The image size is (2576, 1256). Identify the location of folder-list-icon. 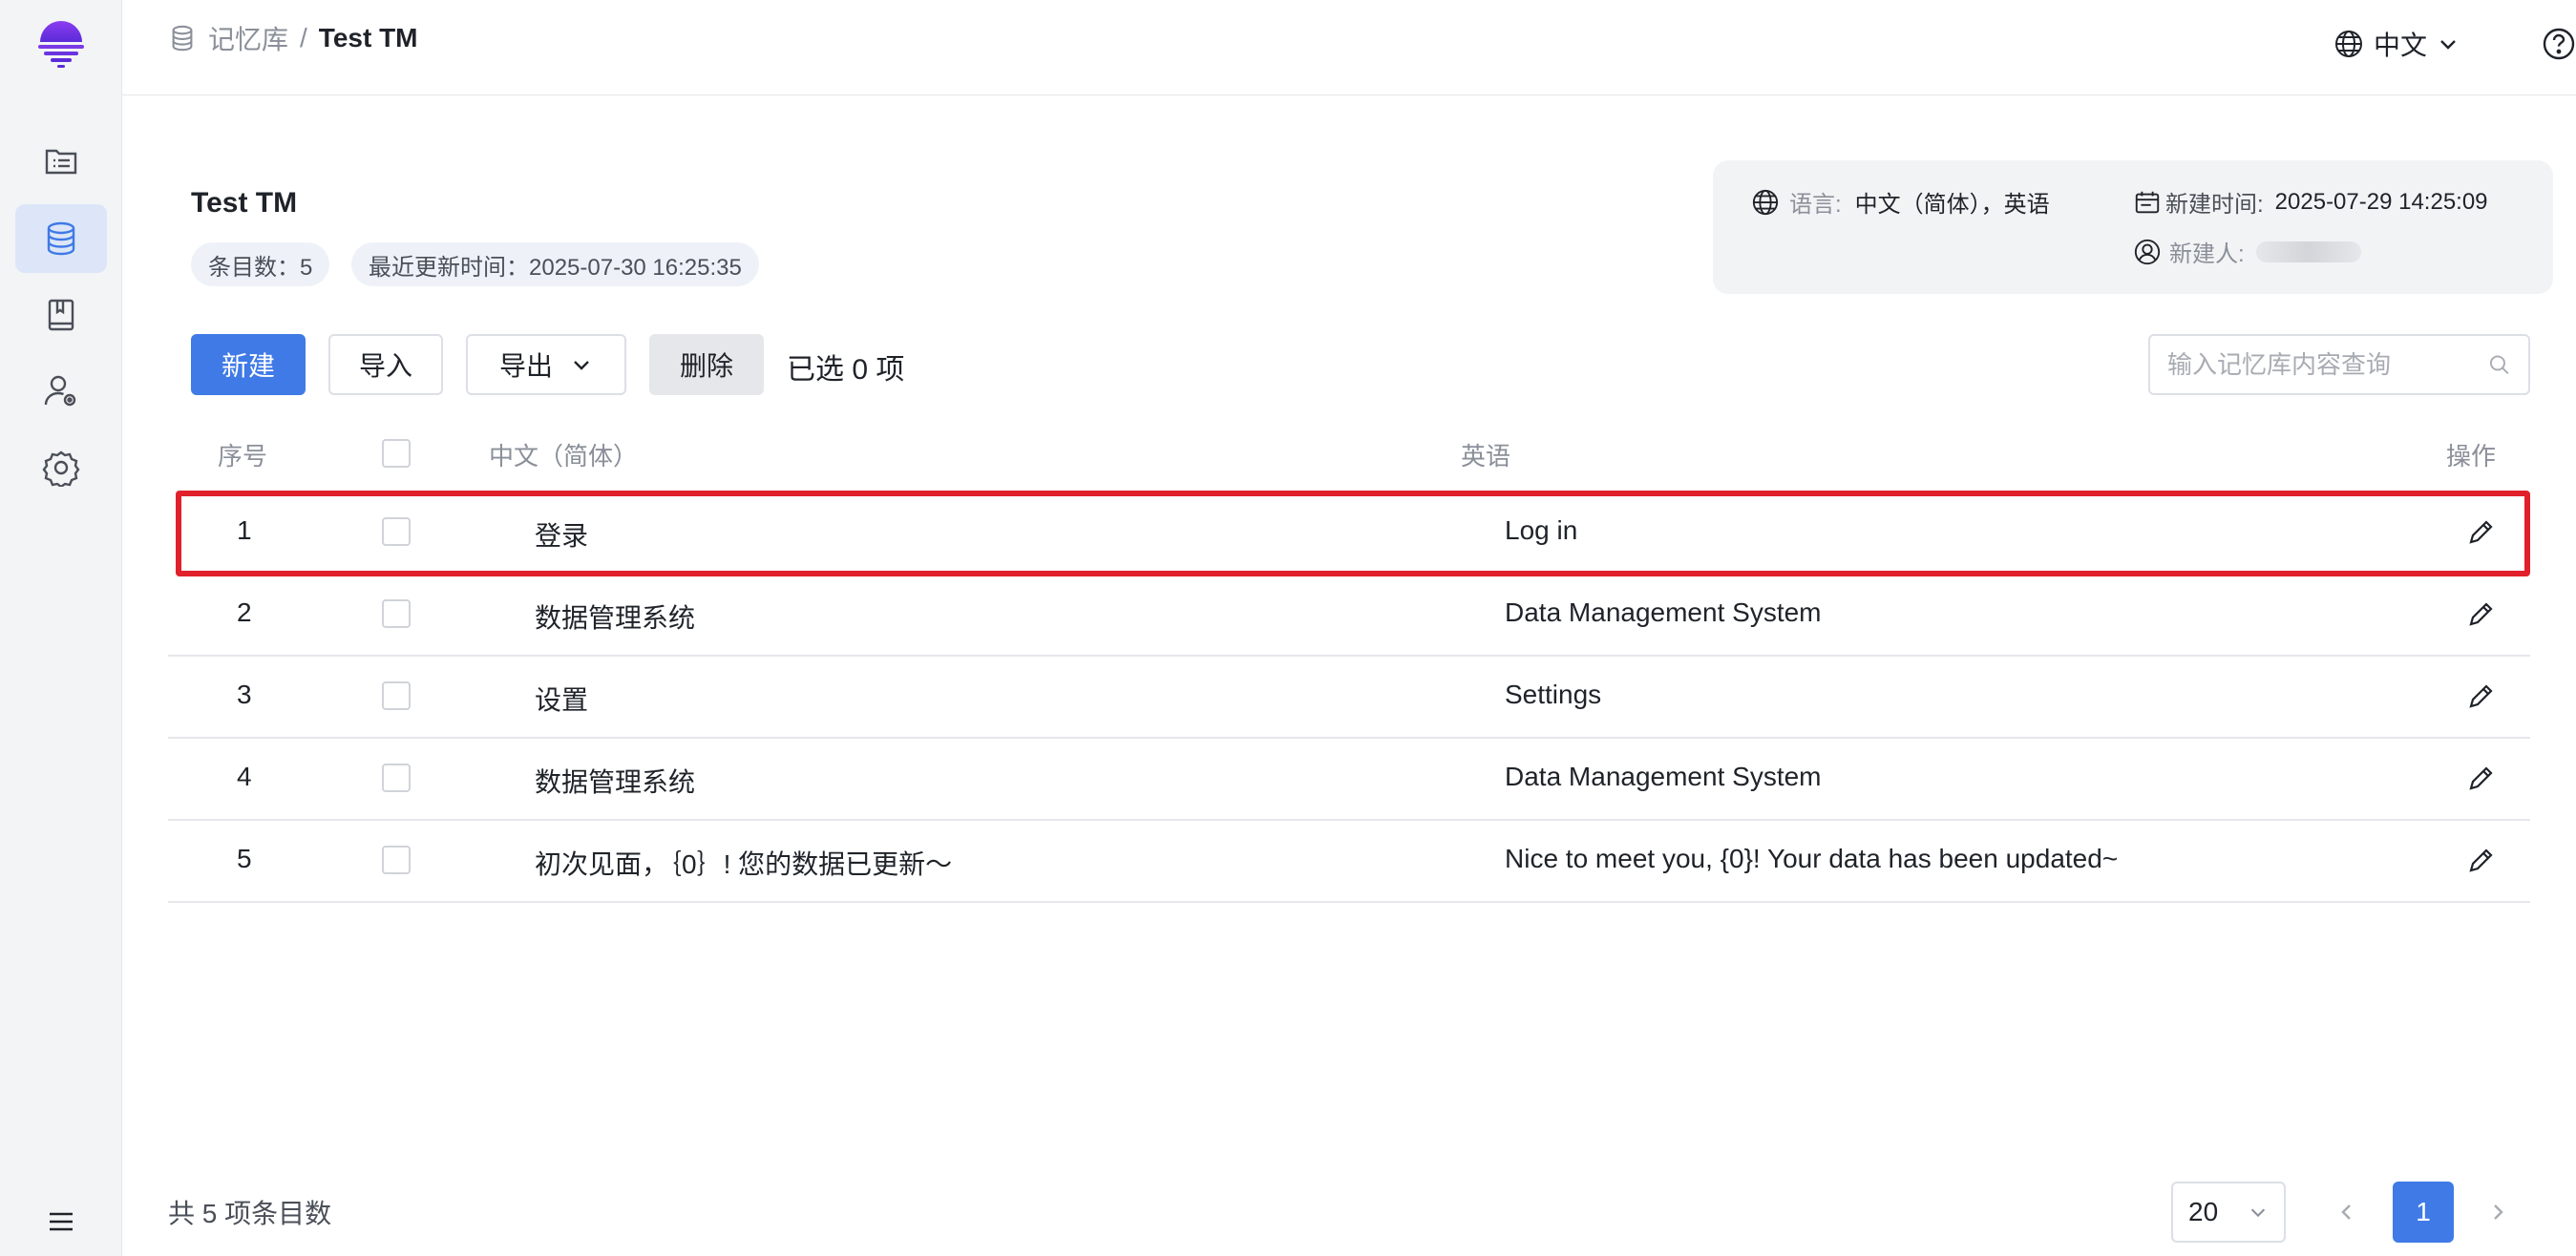
(61, 162).